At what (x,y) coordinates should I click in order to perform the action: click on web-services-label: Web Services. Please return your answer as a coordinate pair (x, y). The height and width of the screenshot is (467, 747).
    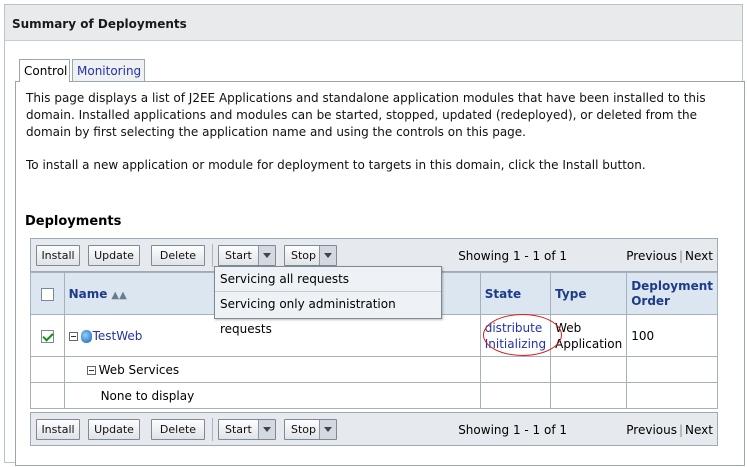
    Looking at the image, I should click on (139, 369).